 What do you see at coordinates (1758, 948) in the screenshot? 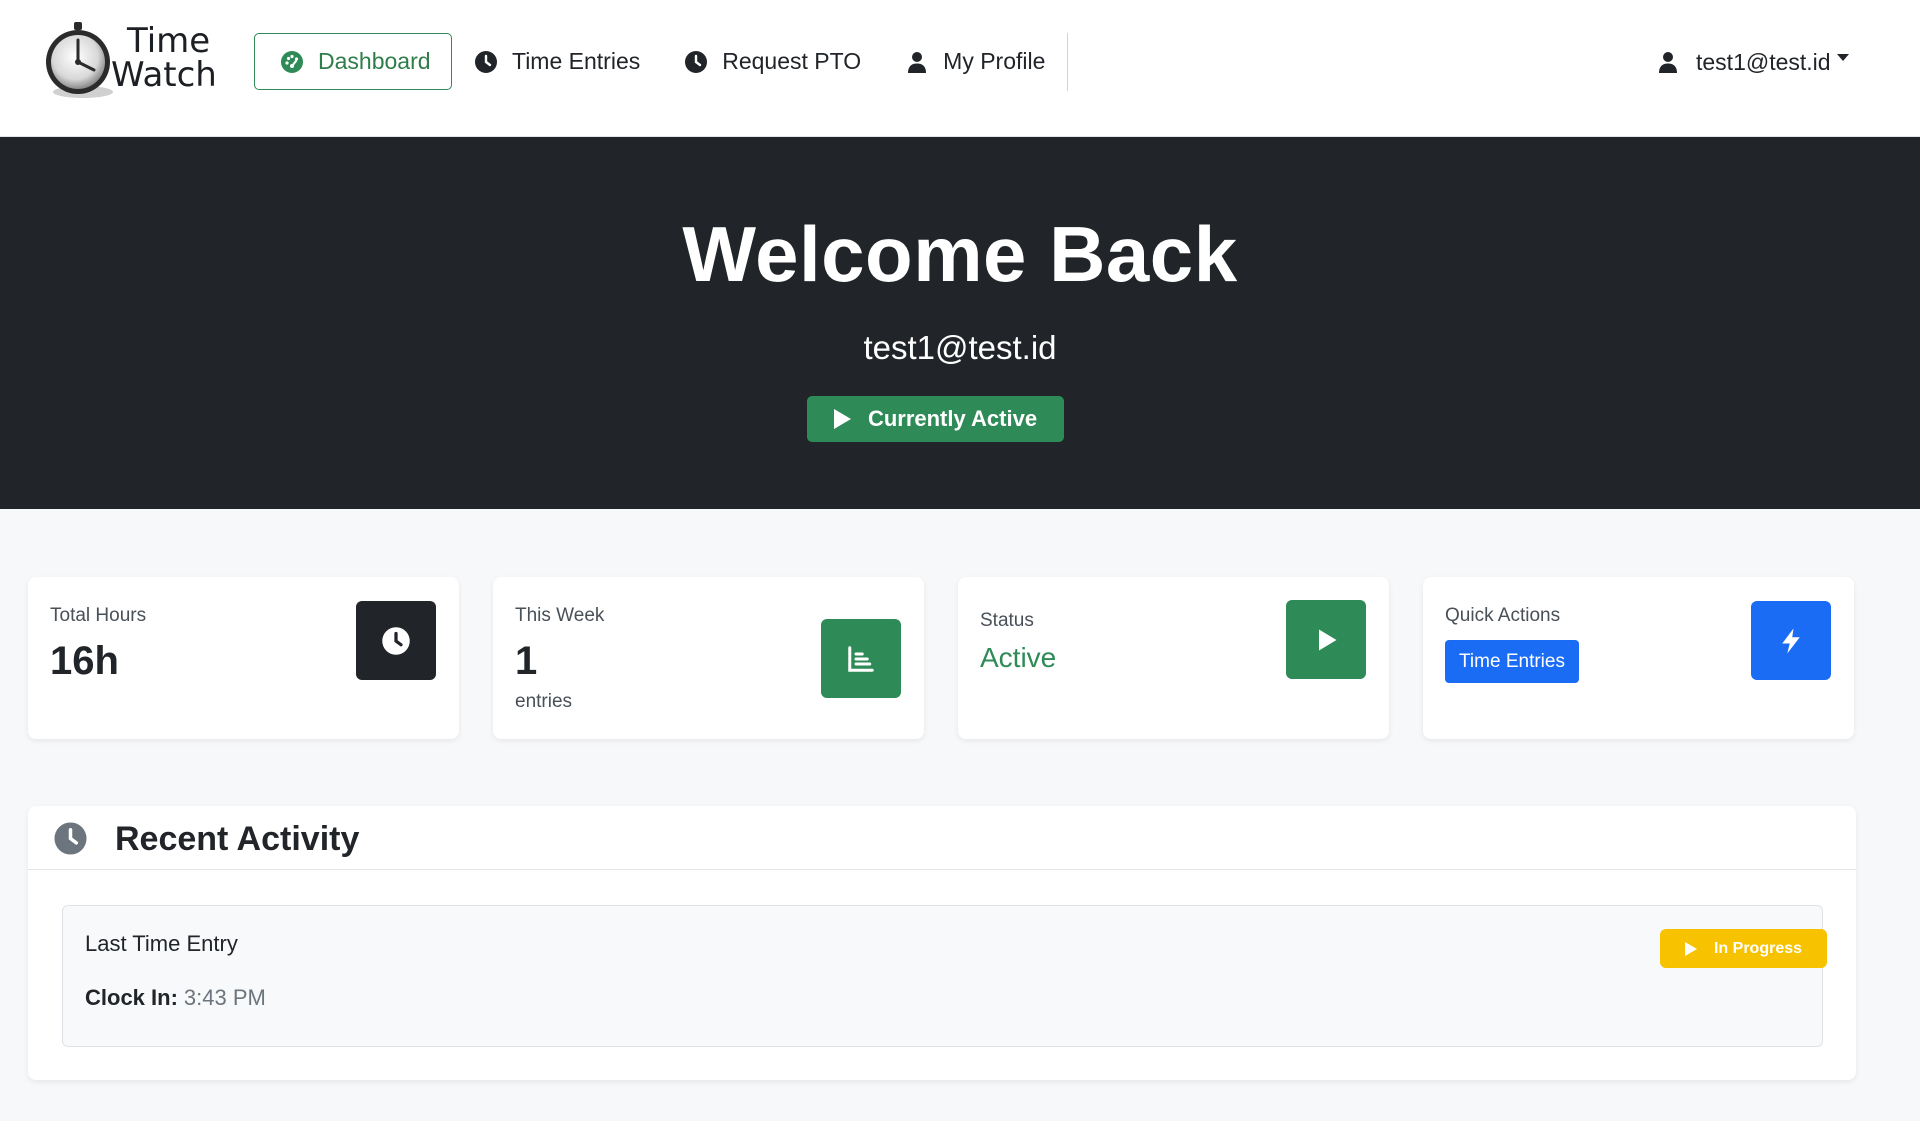
I see `badge-label: In Progress` at bounding box center [1758, 948].